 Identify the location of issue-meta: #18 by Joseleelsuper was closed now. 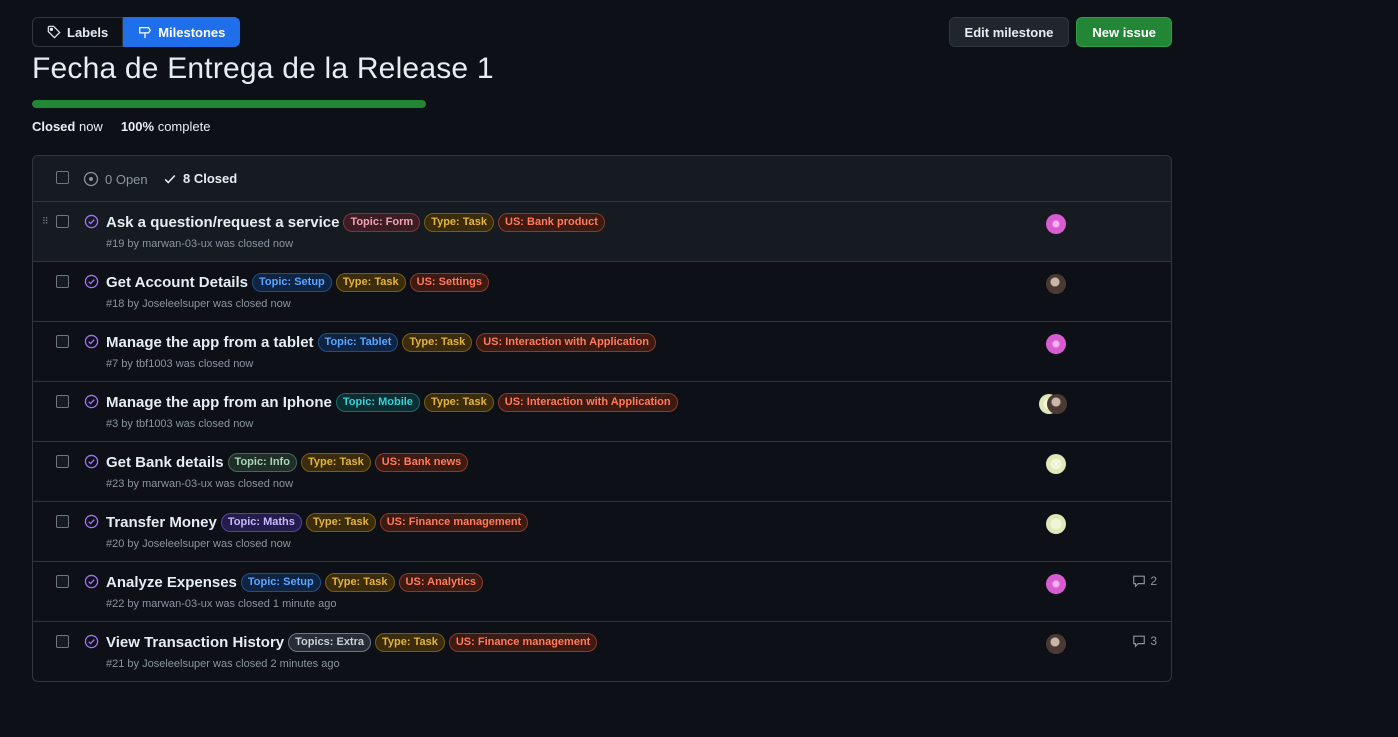
(198, 304).